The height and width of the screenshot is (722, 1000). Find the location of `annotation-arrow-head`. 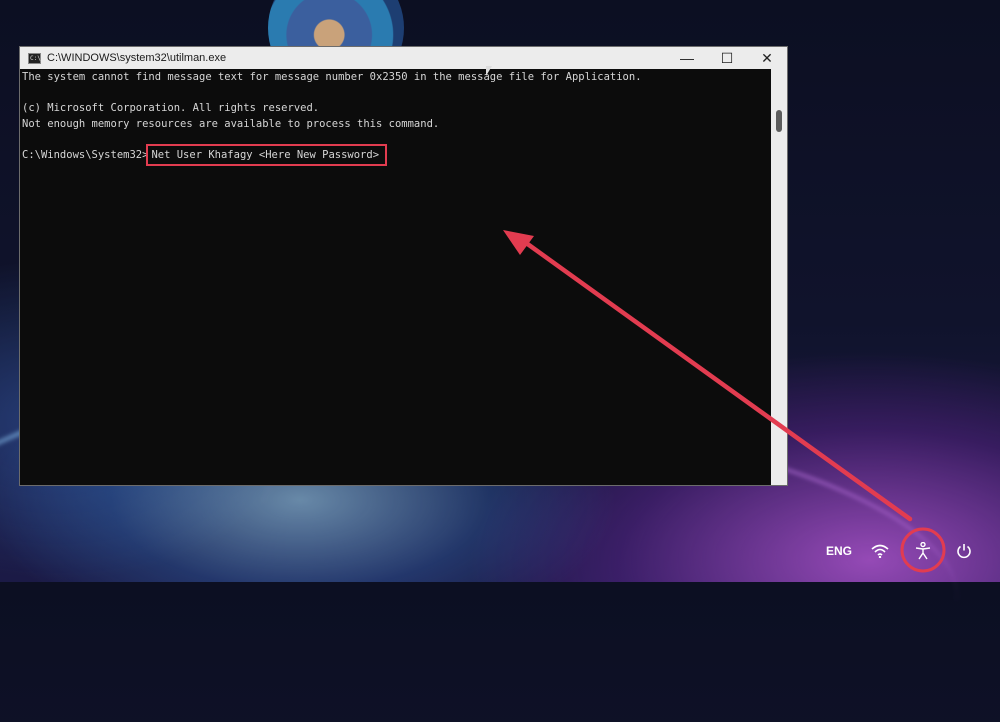

annotation-arrow-head is located at coordinates (518, 242).